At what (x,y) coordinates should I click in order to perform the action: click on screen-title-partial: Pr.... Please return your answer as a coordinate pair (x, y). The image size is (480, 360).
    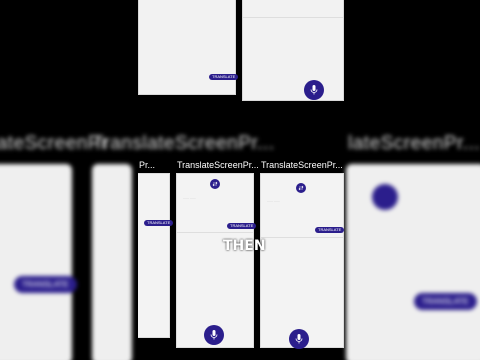
    Looking at the image, I should click on (147, 165).